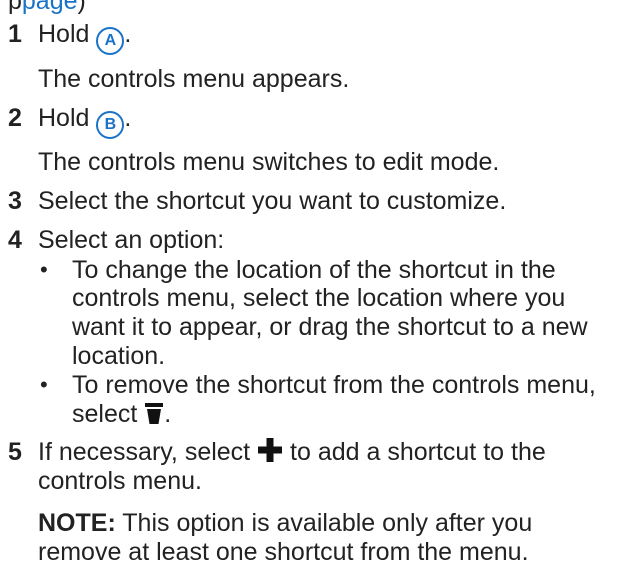  I want to click on select-label: select, so click(108, 414).